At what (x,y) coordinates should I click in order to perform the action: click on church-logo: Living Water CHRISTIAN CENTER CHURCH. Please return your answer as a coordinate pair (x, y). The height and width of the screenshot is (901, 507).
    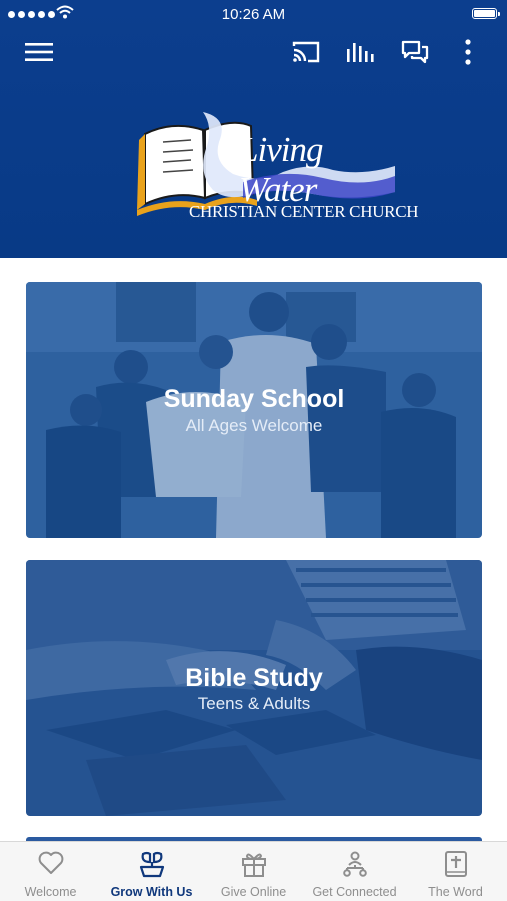
    Looking at the image, I should click on (276, 170).